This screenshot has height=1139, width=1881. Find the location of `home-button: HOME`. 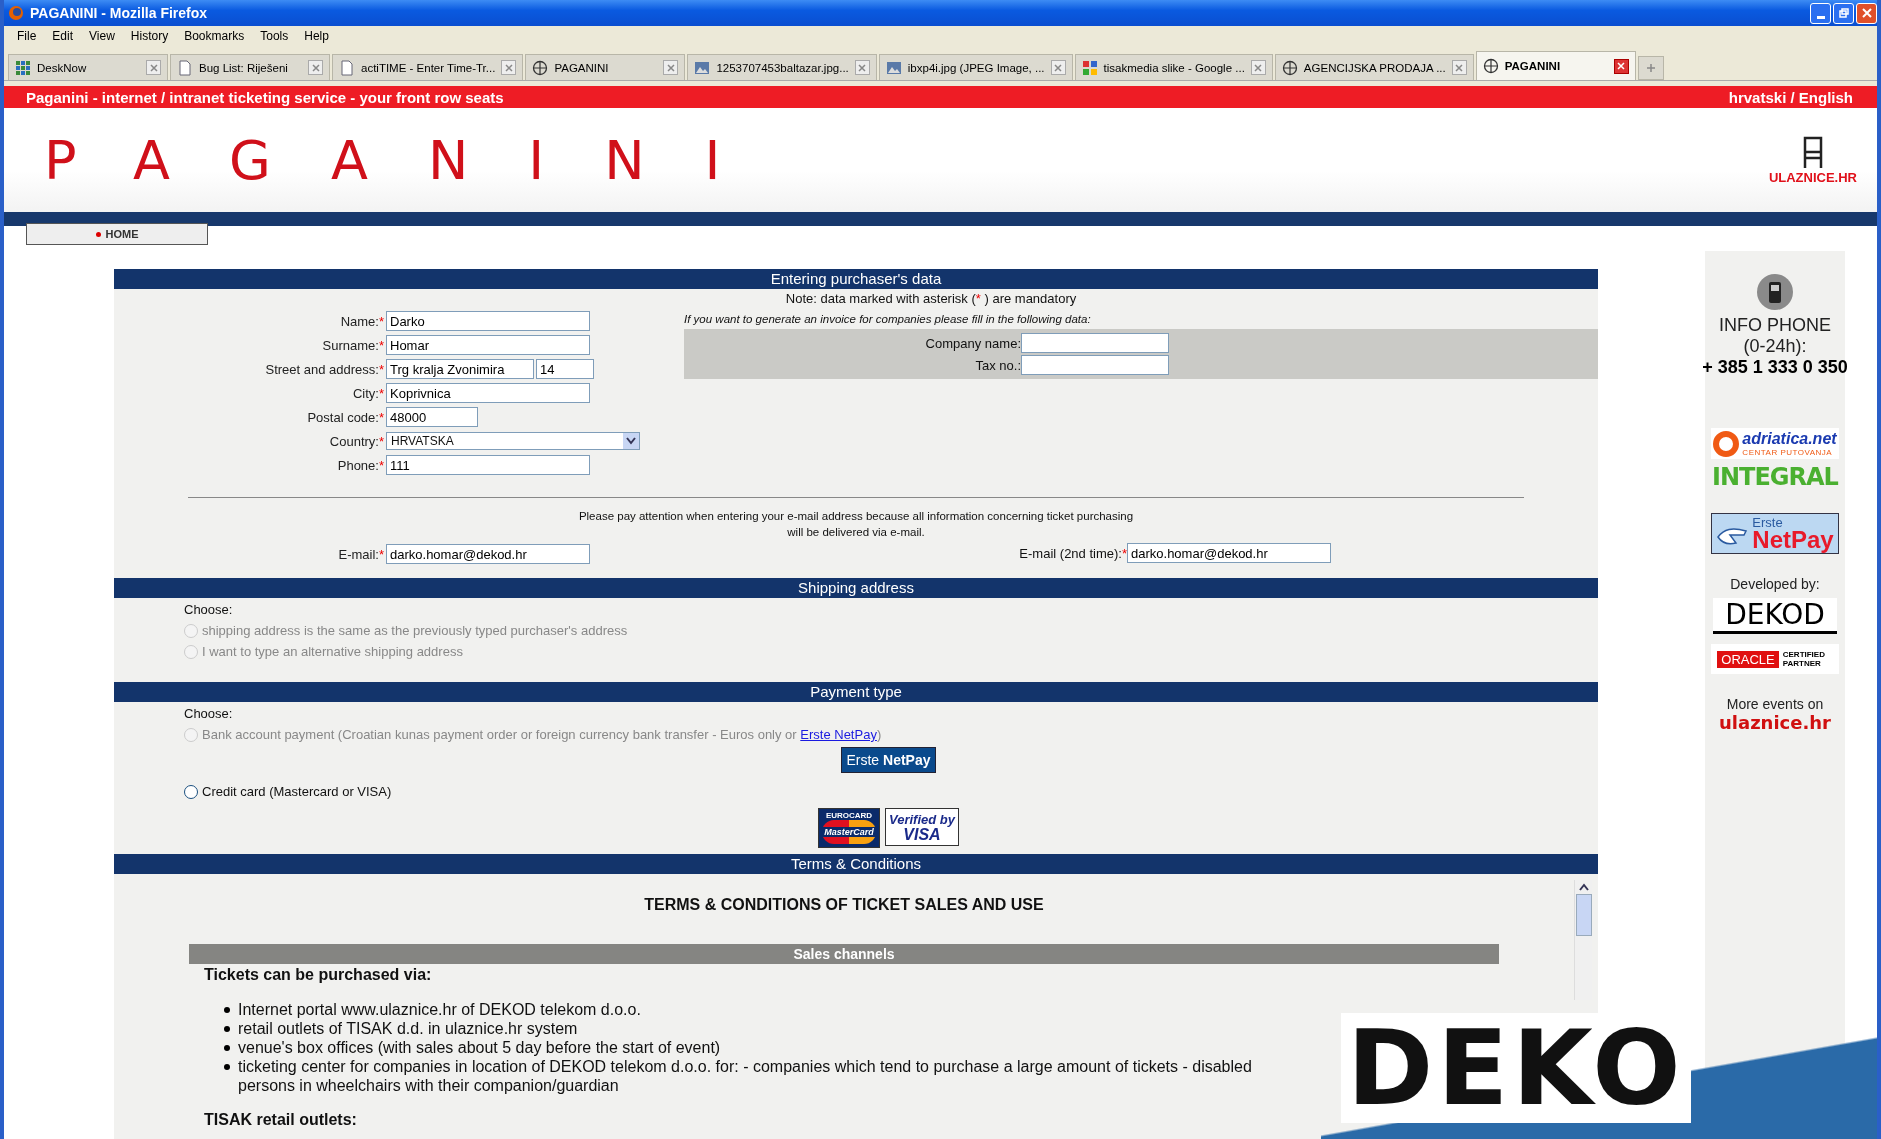

home-button: HOME is located at coordinates (117, 234).